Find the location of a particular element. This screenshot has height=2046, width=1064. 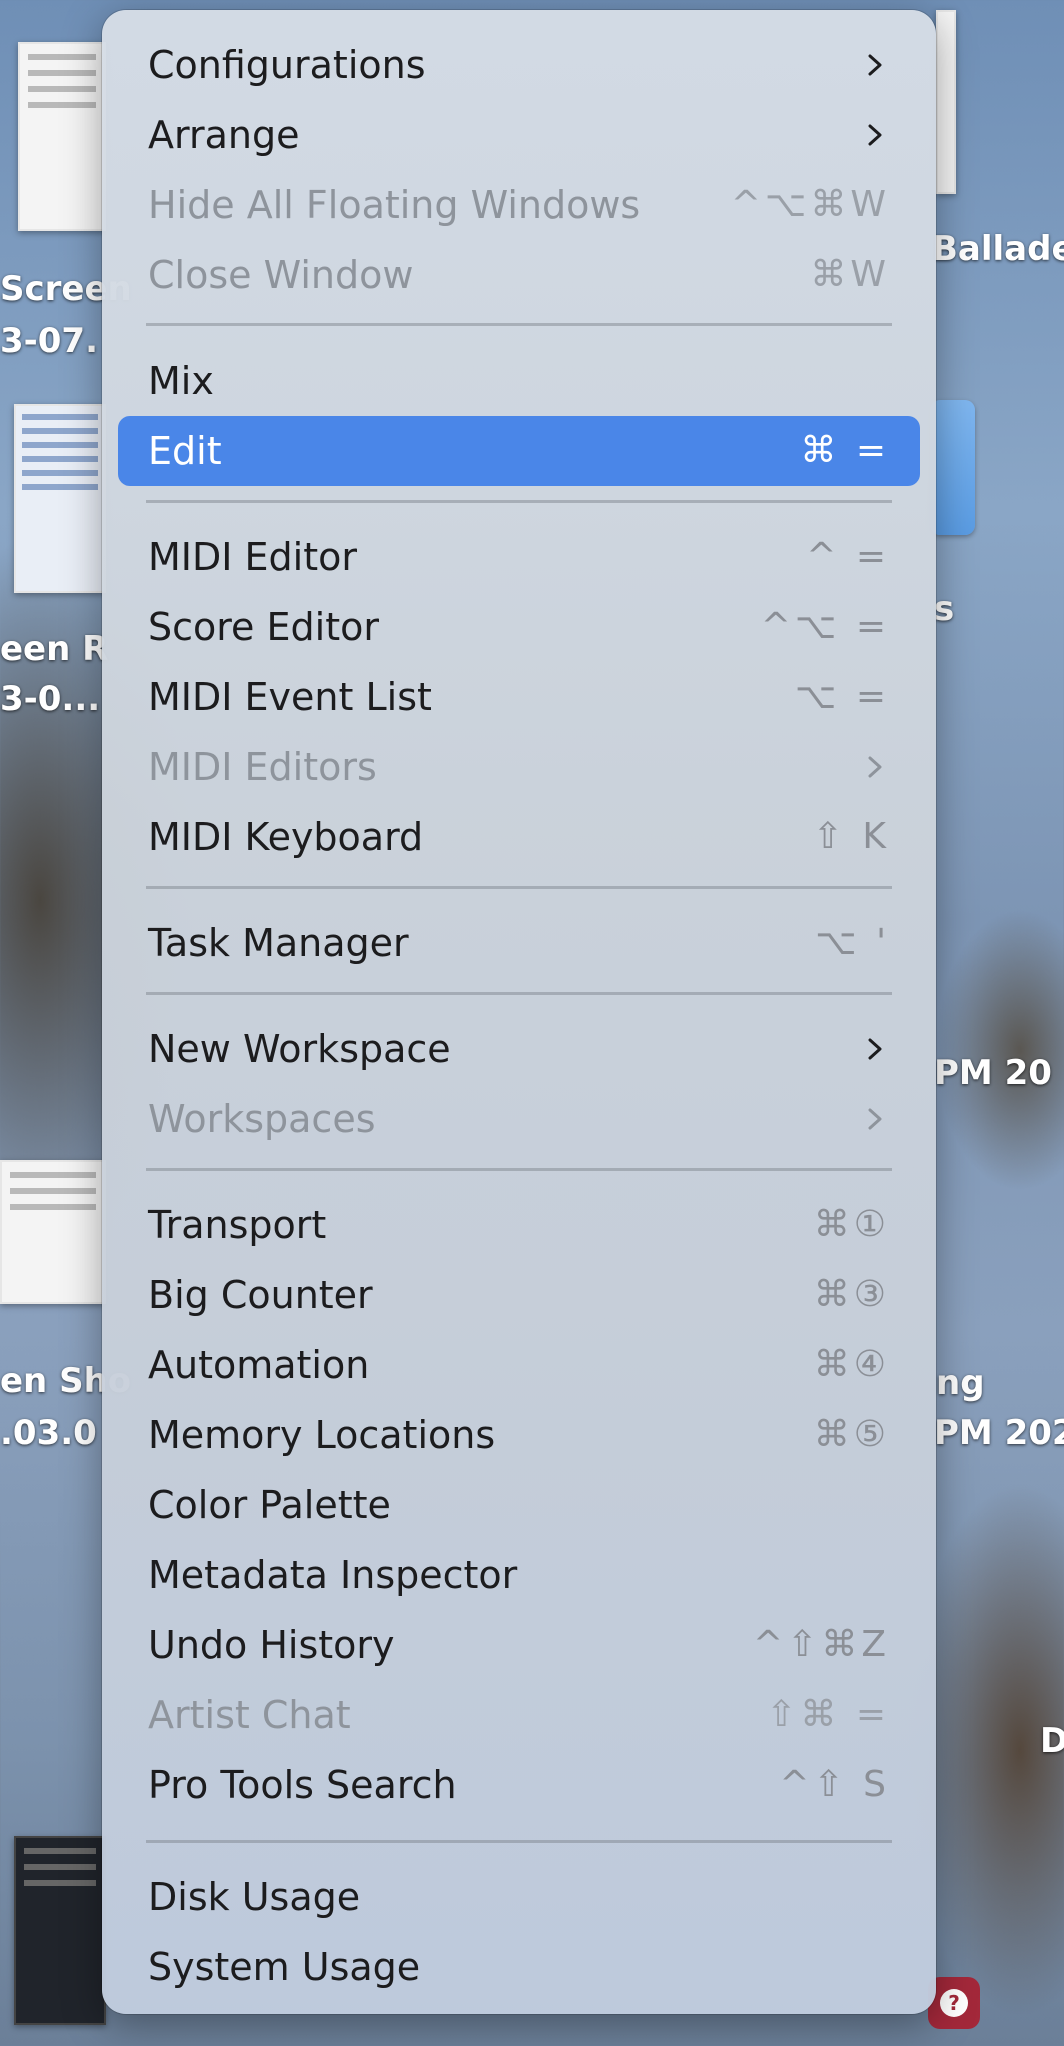

menu-item-disk-usage: Disk Usage is located at coordinates (519, 1897).